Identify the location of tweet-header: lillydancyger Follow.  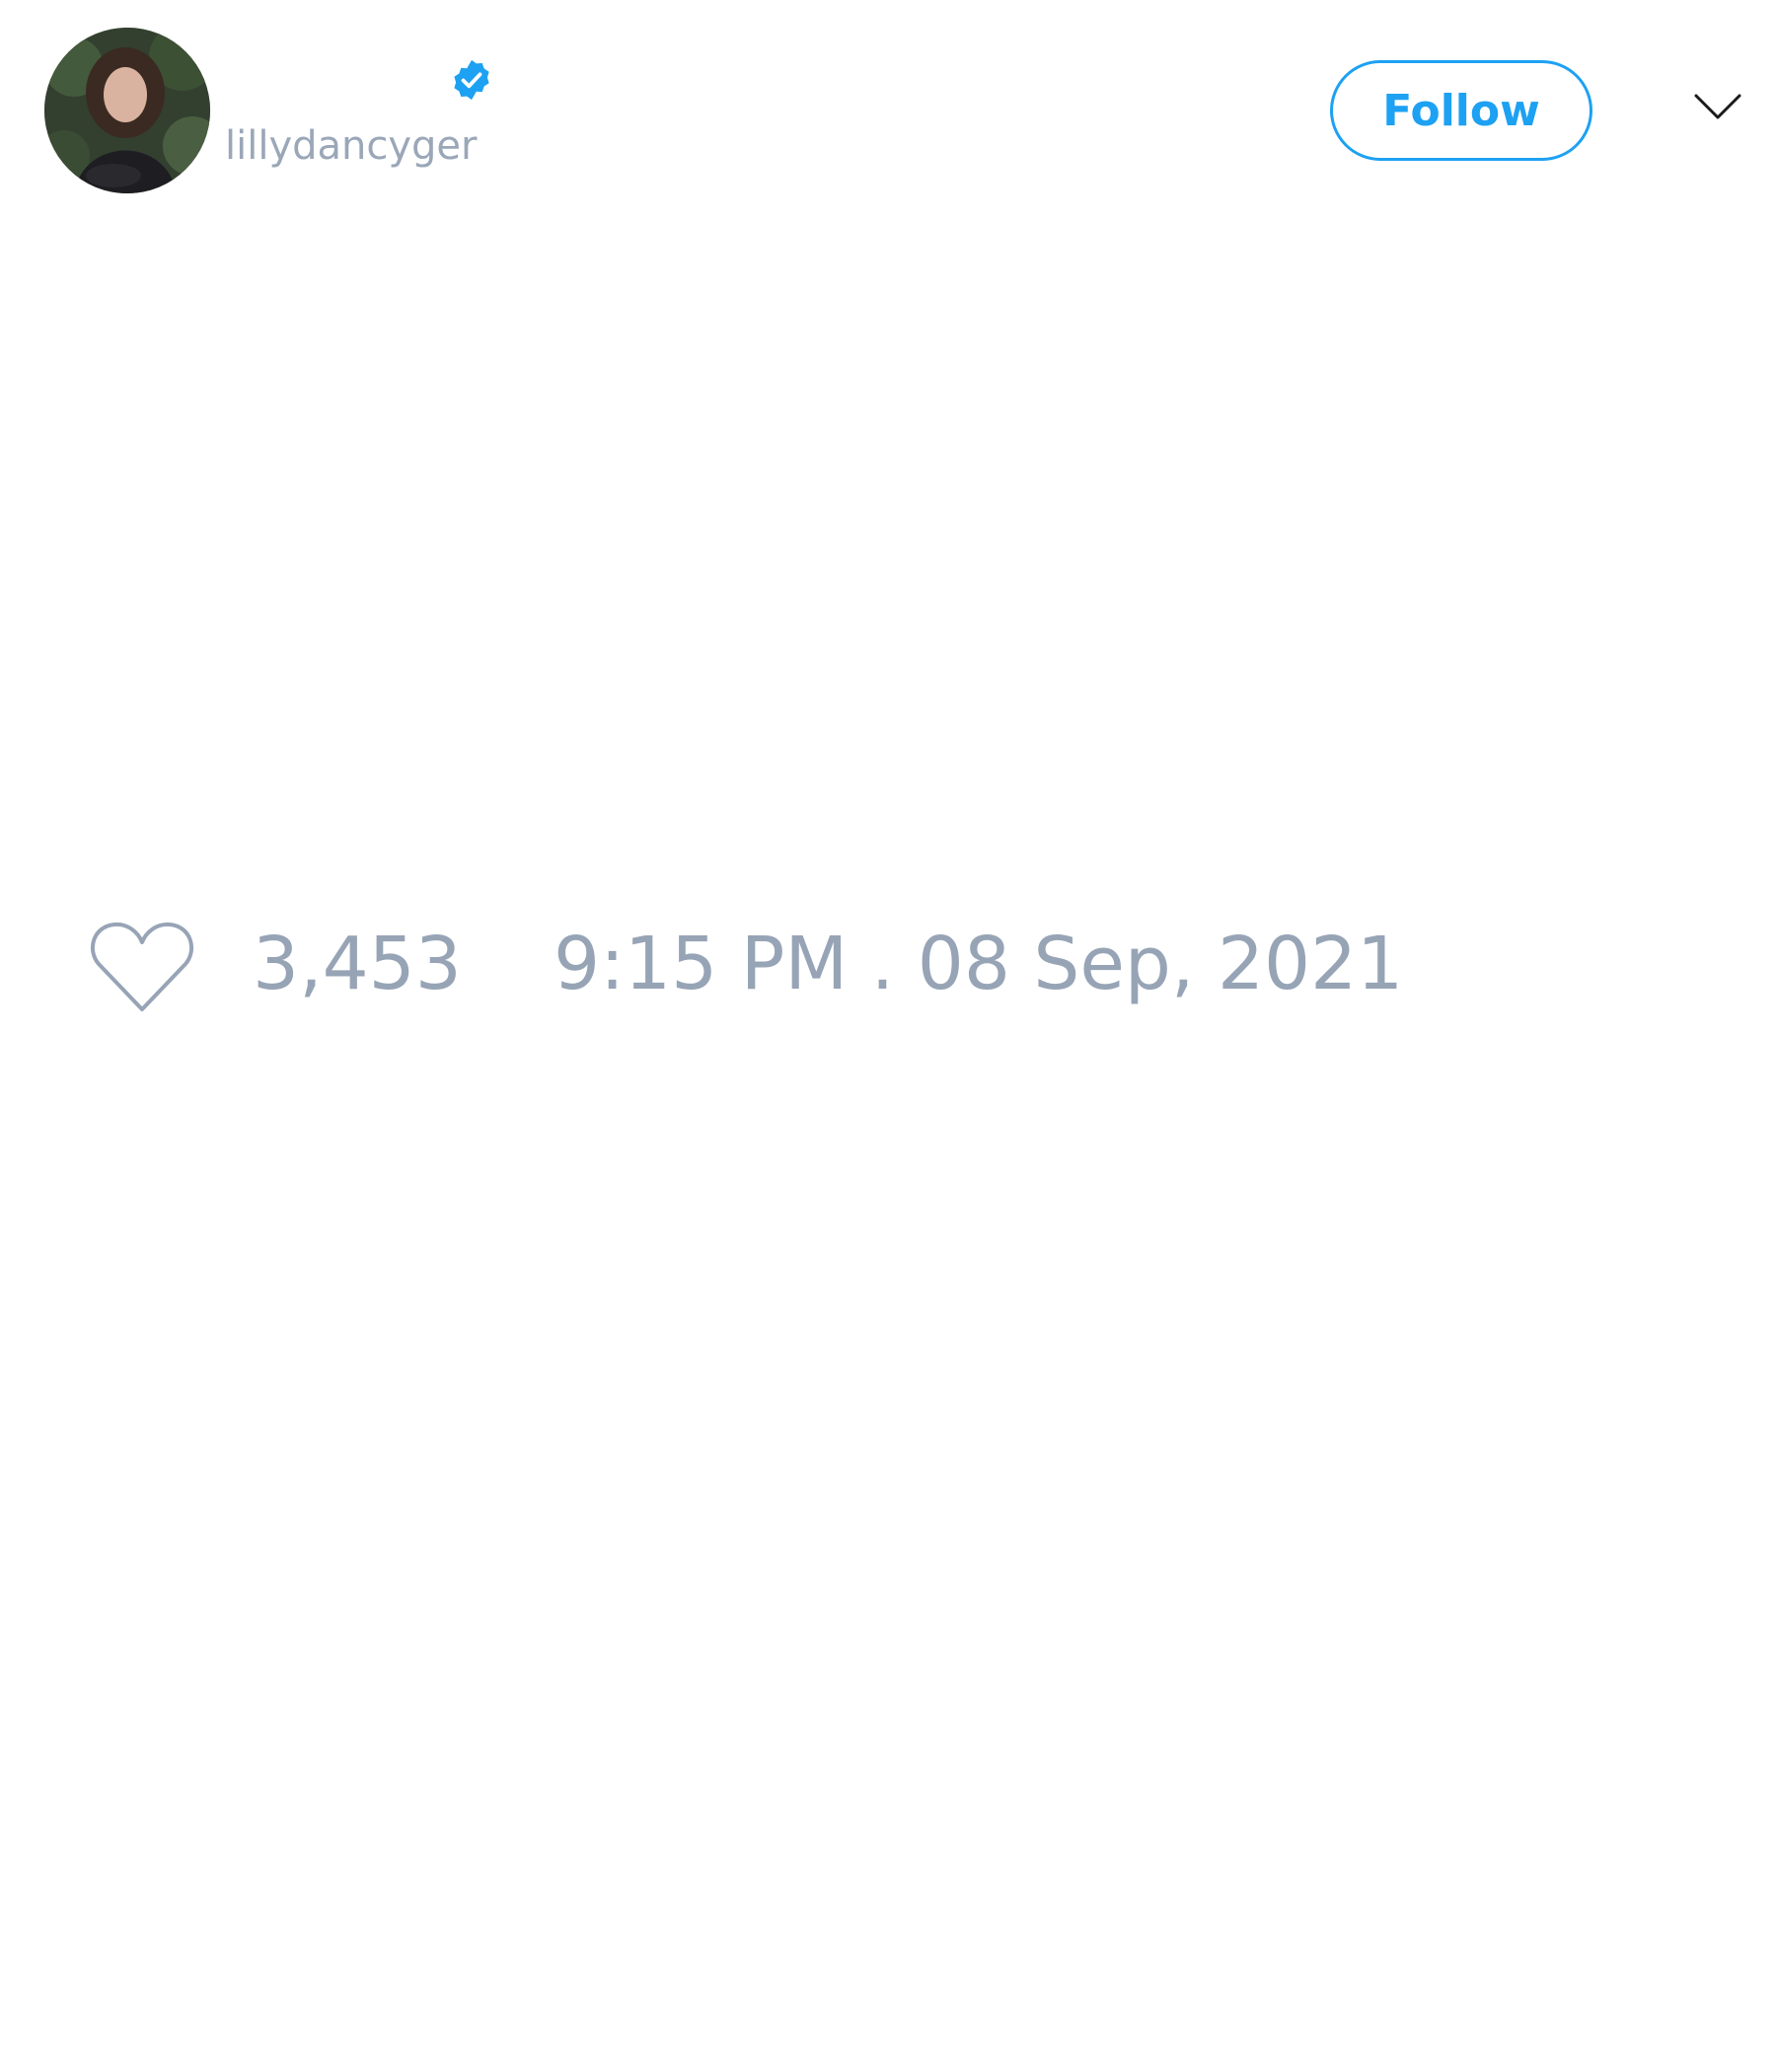
(888, 109).